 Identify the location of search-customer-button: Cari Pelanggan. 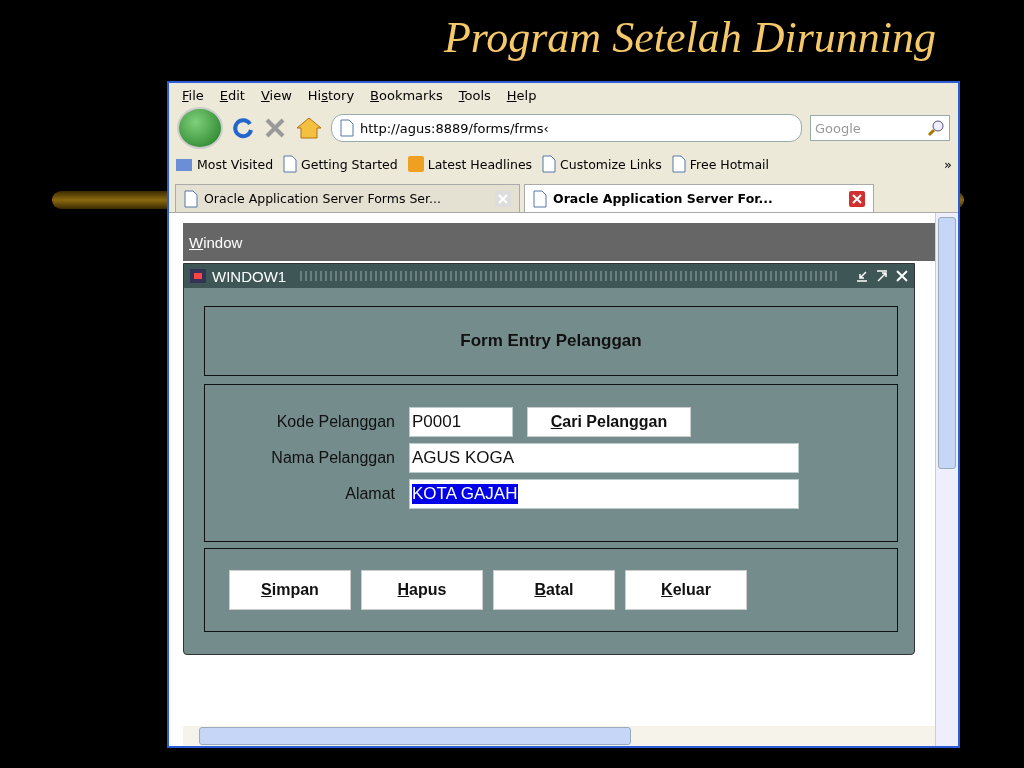
(609, 422).